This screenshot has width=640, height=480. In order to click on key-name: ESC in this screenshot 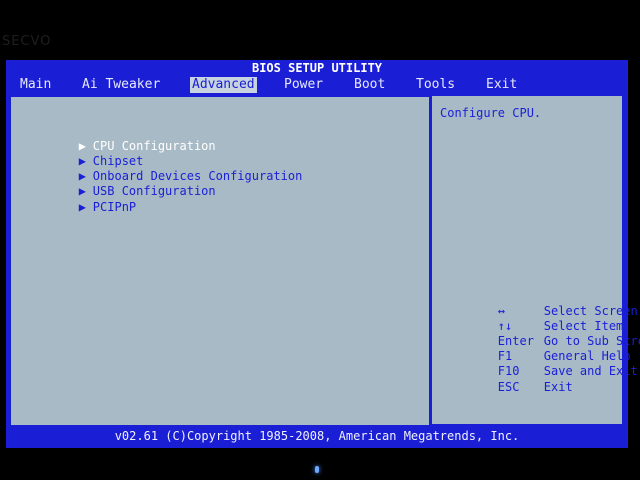, I will do `click(508, 387)`.